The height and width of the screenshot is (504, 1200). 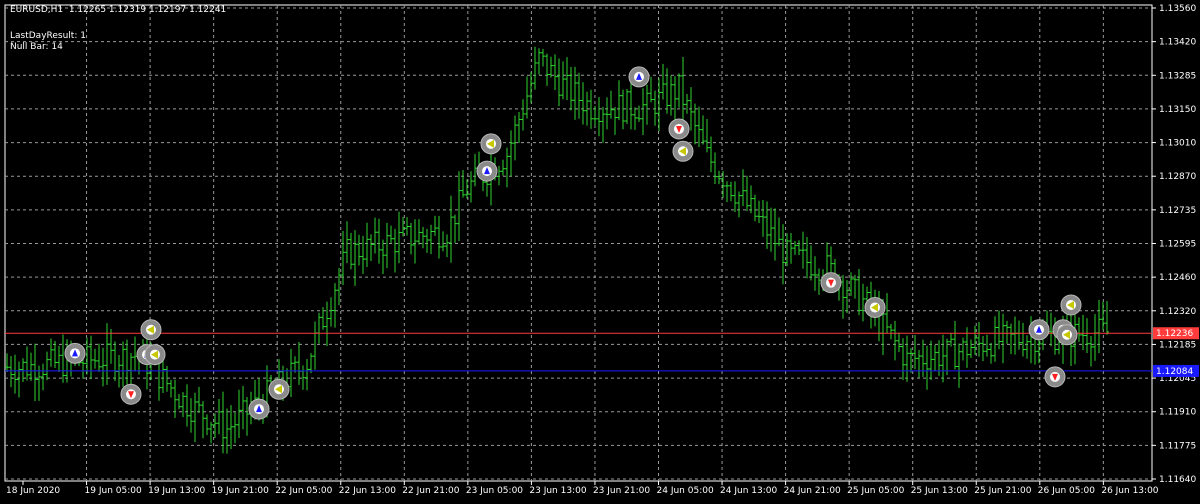 What do you see at coordinates (685, 491) in the screenshot?
I see `x-tick-label: 24 Jun 05:00` at bounding box center [685, 491].